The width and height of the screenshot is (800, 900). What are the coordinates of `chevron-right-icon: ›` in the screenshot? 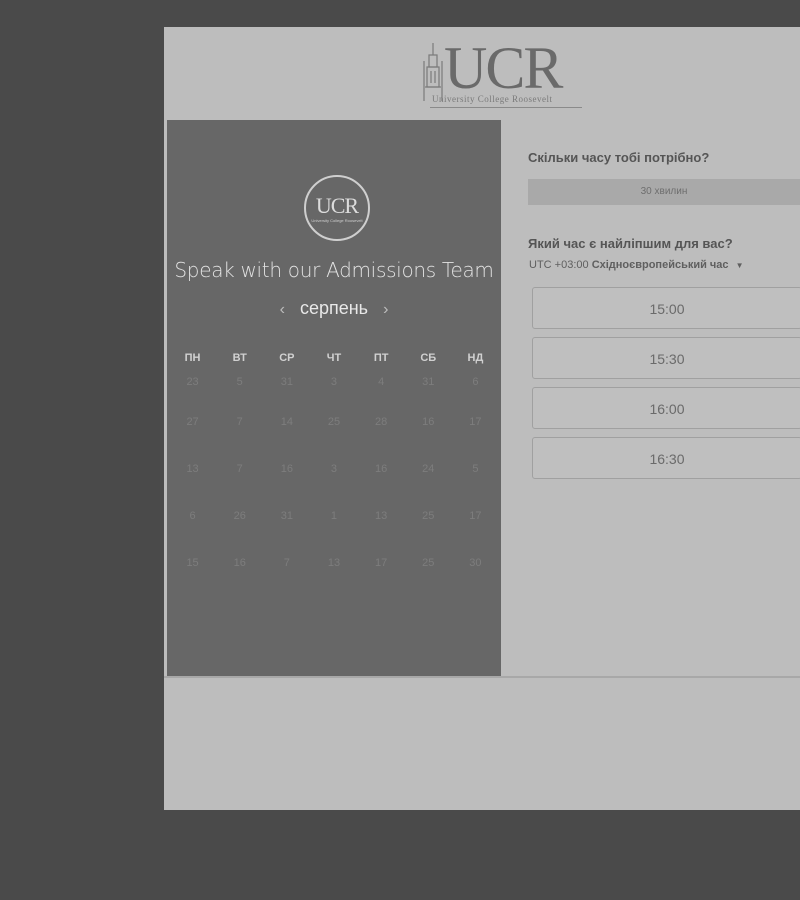 It's located at (385, 309).